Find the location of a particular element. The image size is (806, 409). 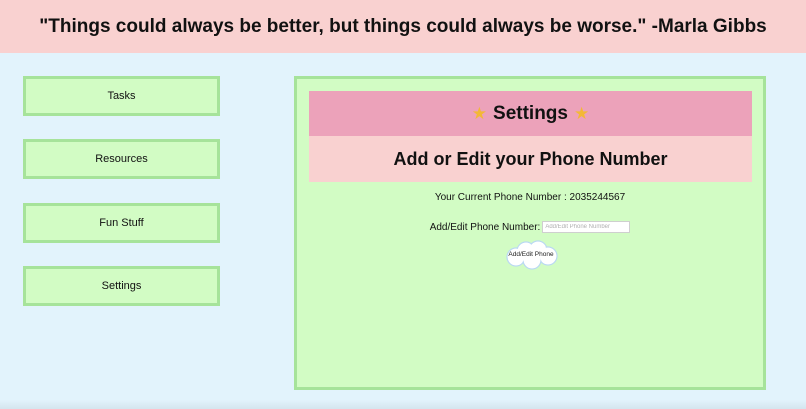

add-edit-phone-button: Add/Edit Phone is located at coordinates (531, 255).